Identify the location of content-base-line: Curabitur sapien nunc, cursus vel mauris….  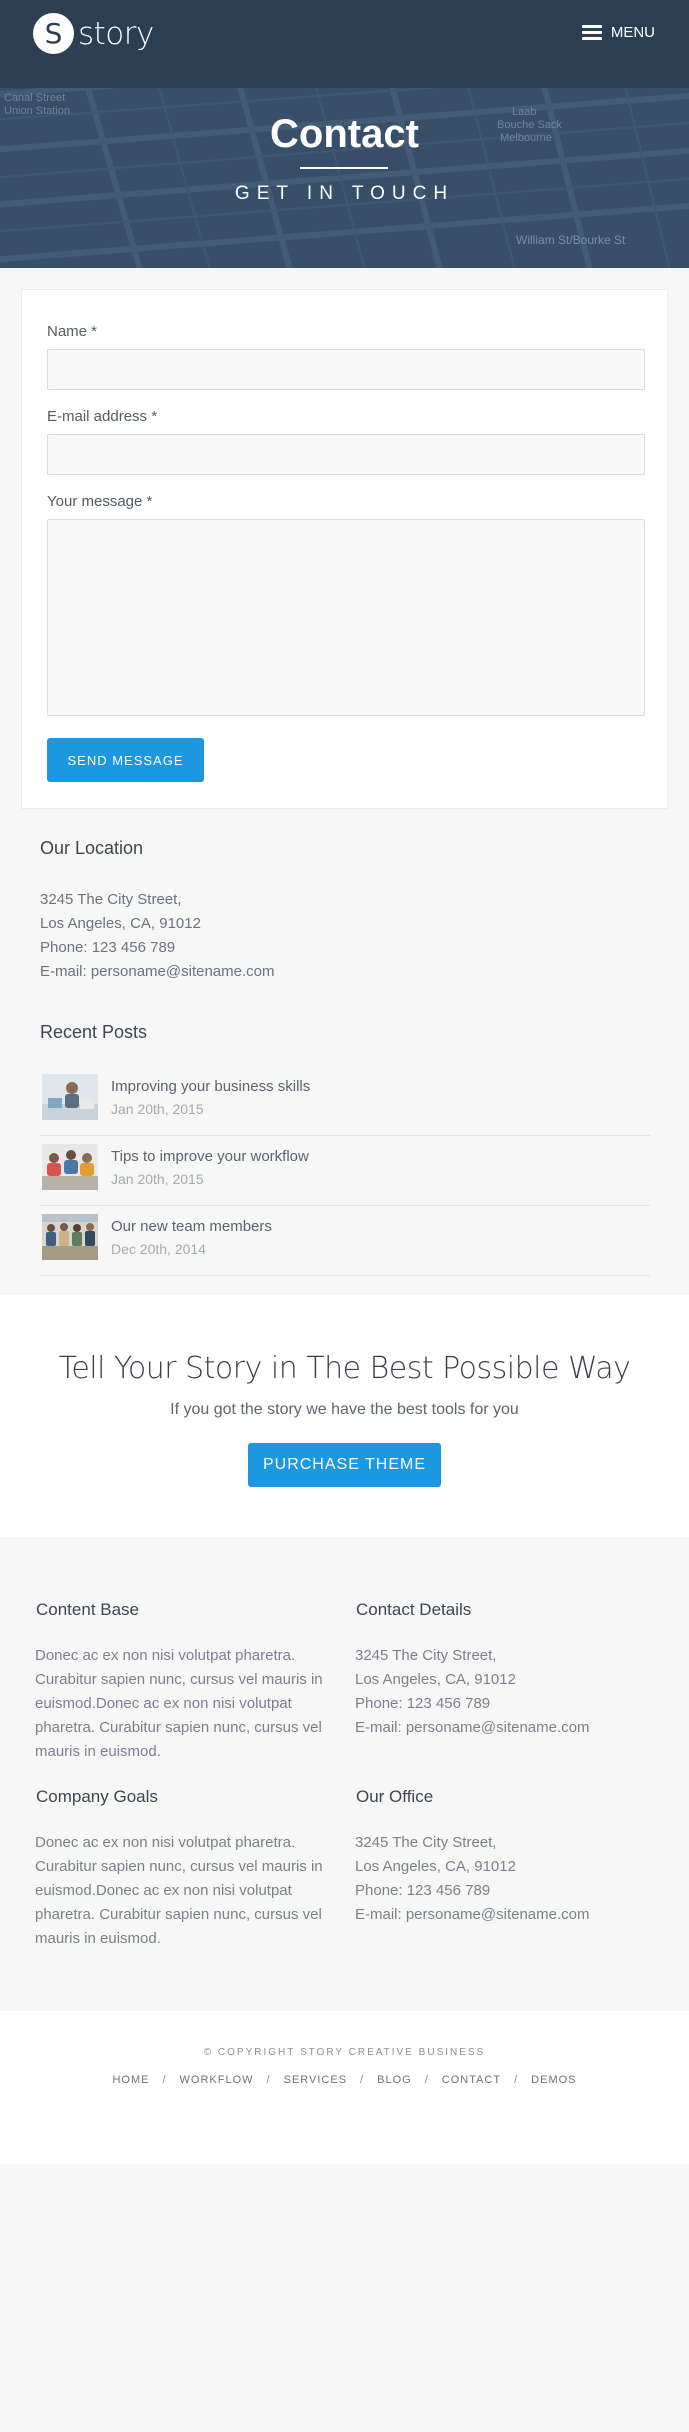
(179, 1679).